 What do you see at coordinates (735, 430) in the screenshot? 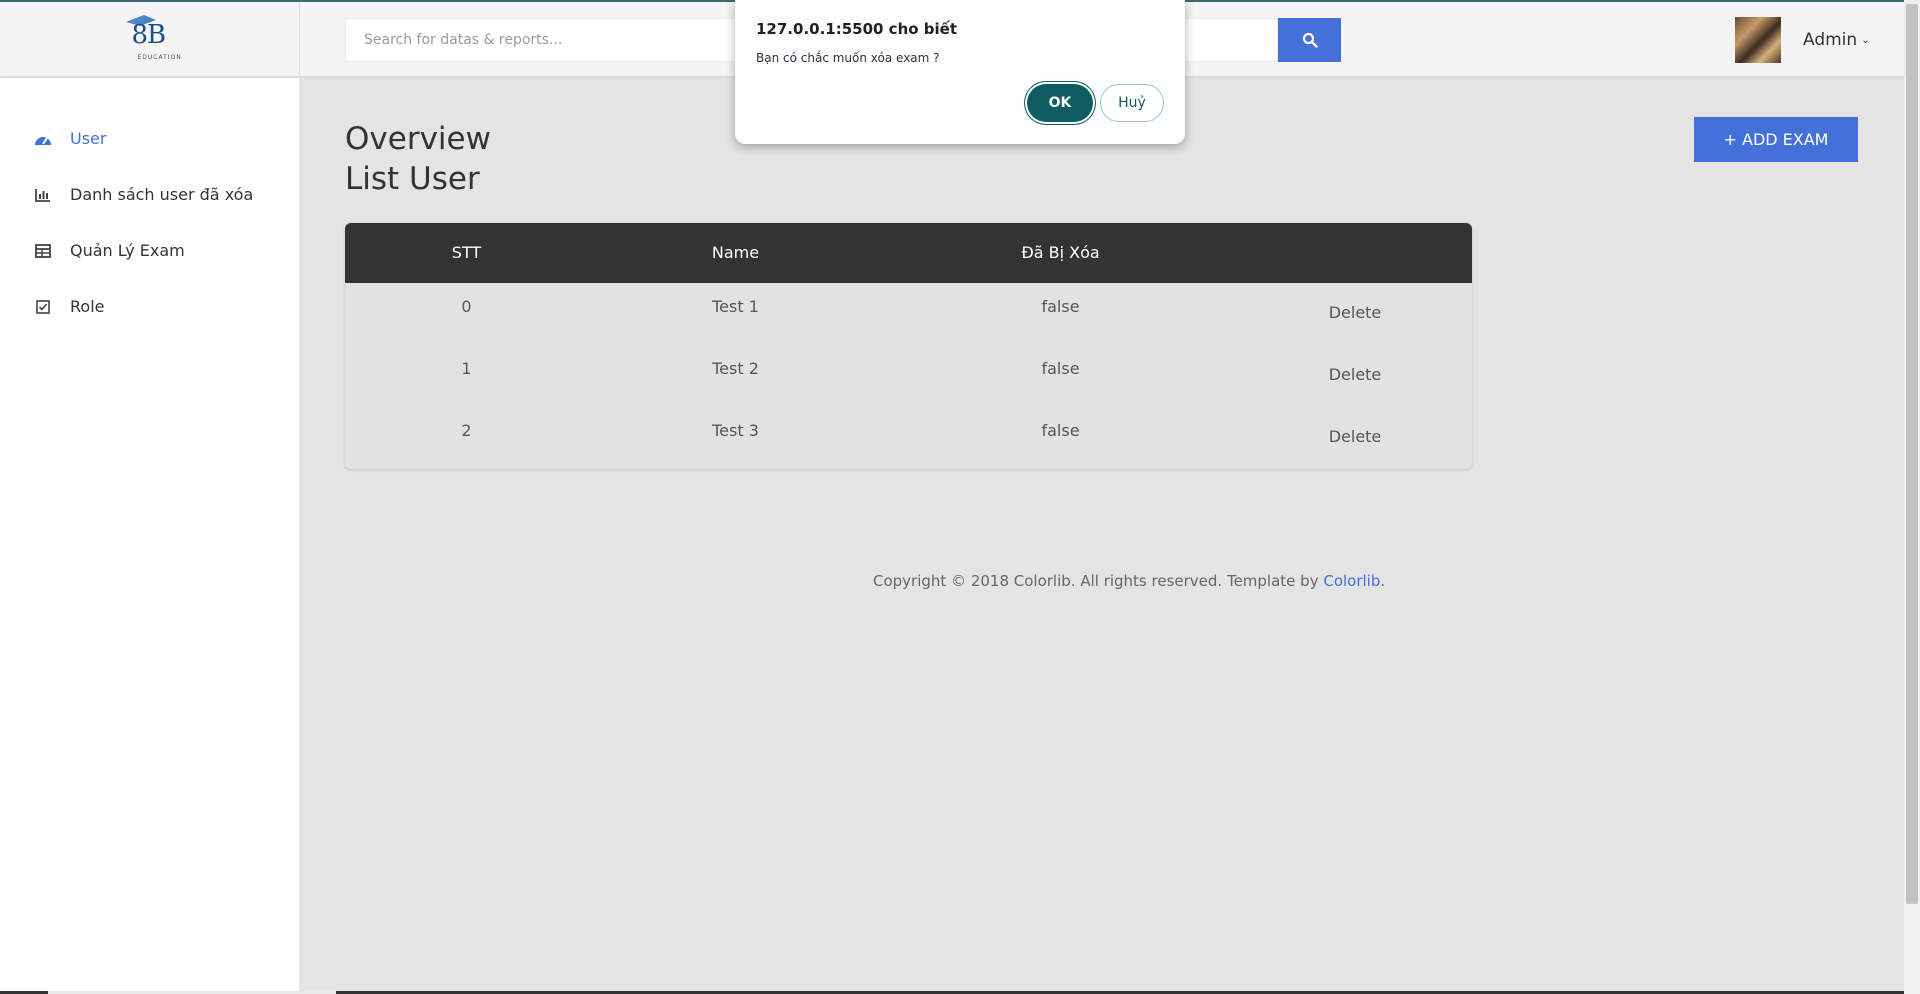
I see `cell-name: Test 3` at bounding box center [735, 430].